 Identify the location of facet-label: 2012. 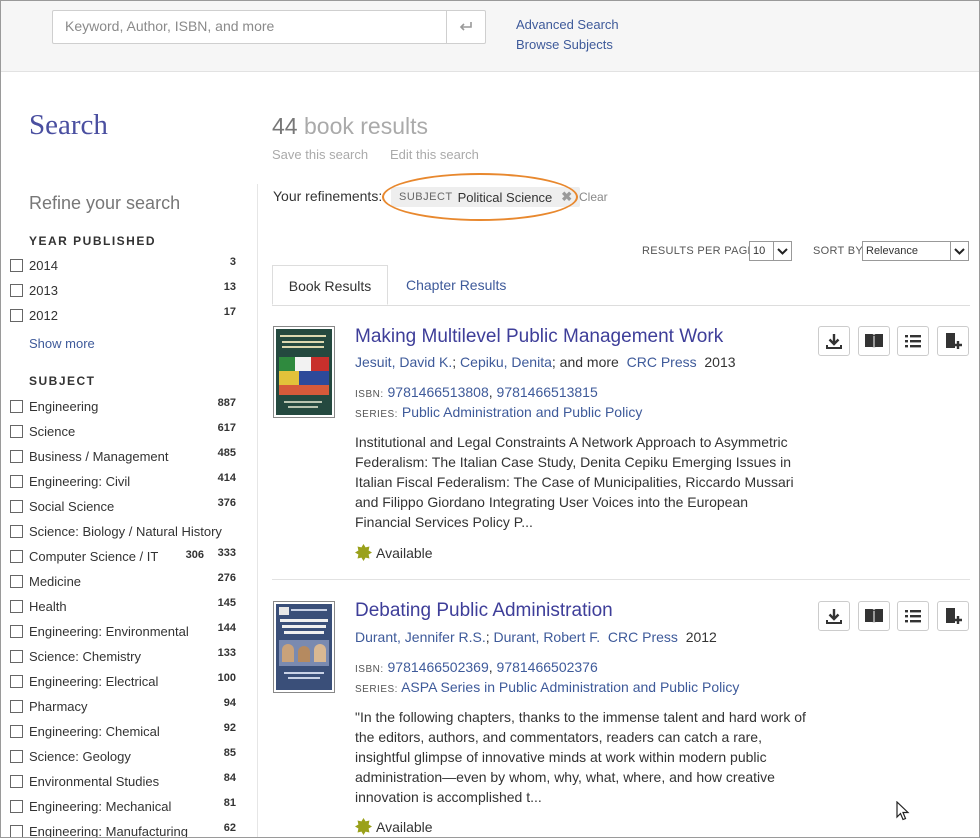
(43, 315).